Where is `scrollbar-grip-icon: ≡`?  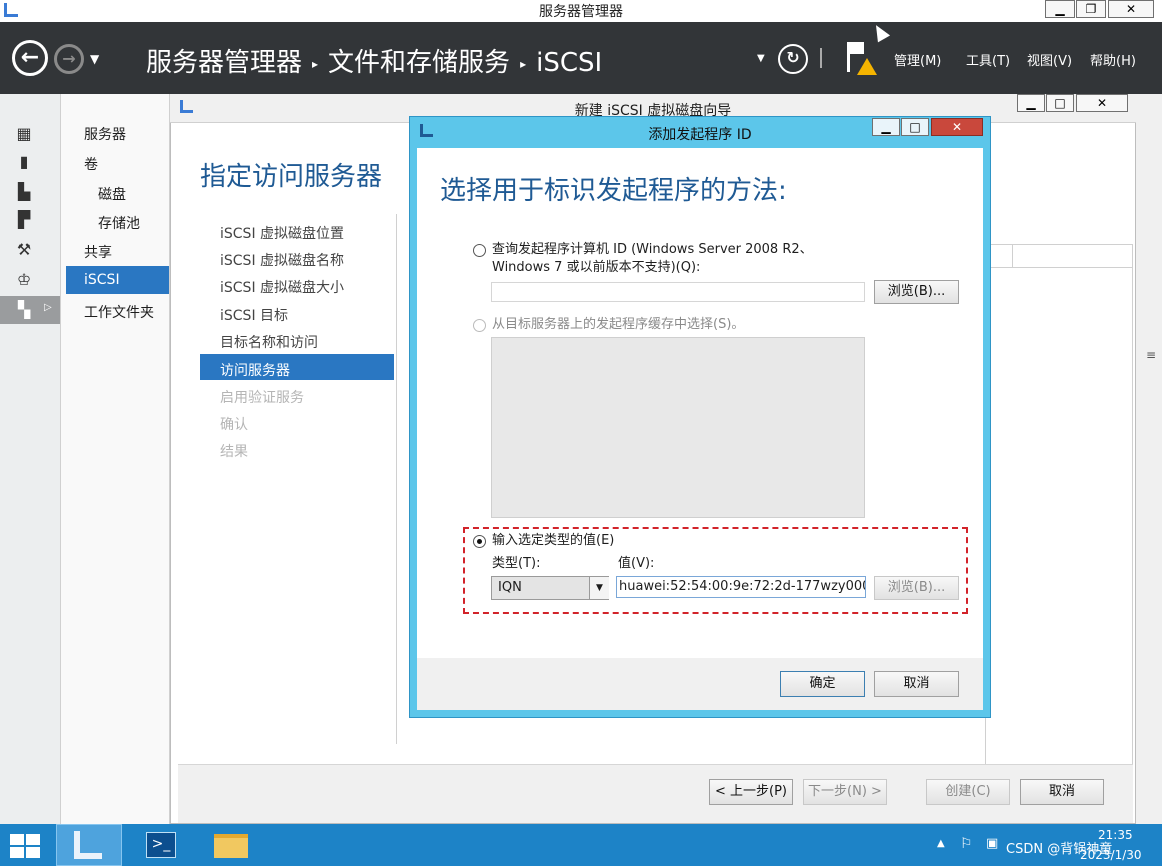
scrollbar-grip-icon: ≡ is located at coordinates (1151, 355).